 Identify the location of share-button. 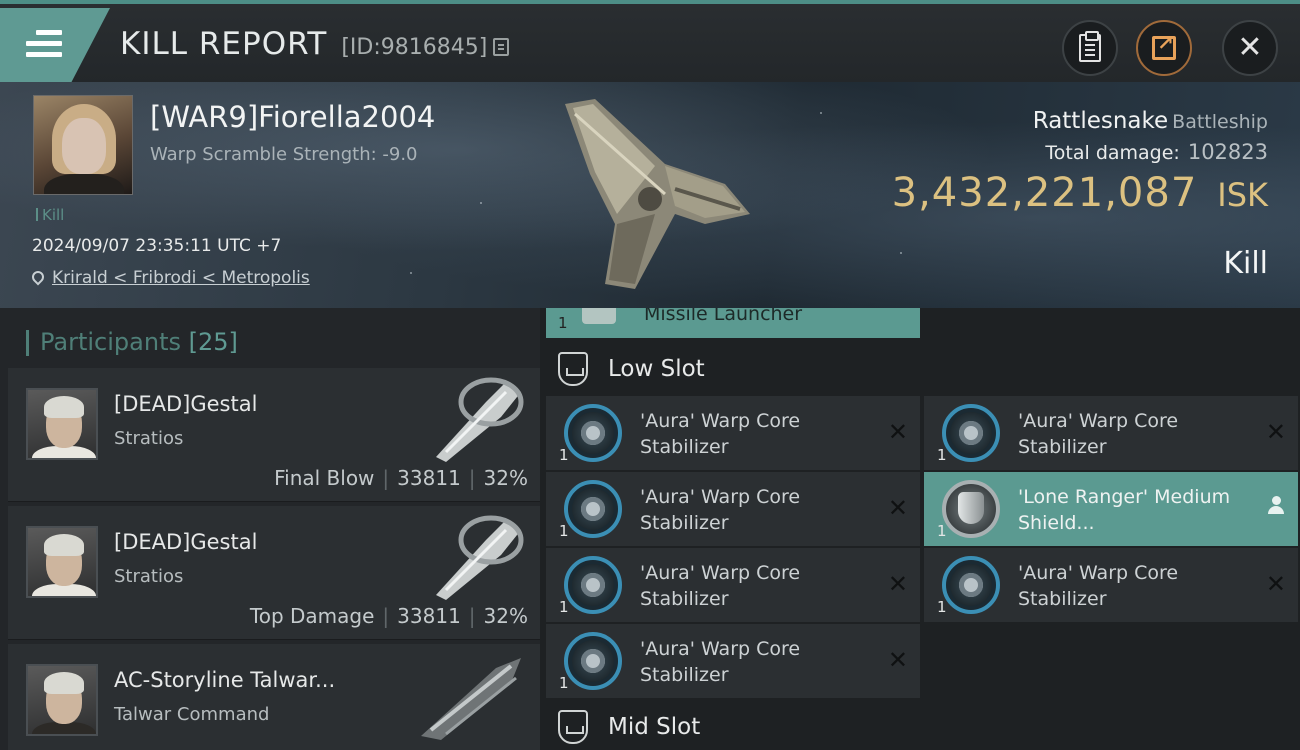
(1164, 48).